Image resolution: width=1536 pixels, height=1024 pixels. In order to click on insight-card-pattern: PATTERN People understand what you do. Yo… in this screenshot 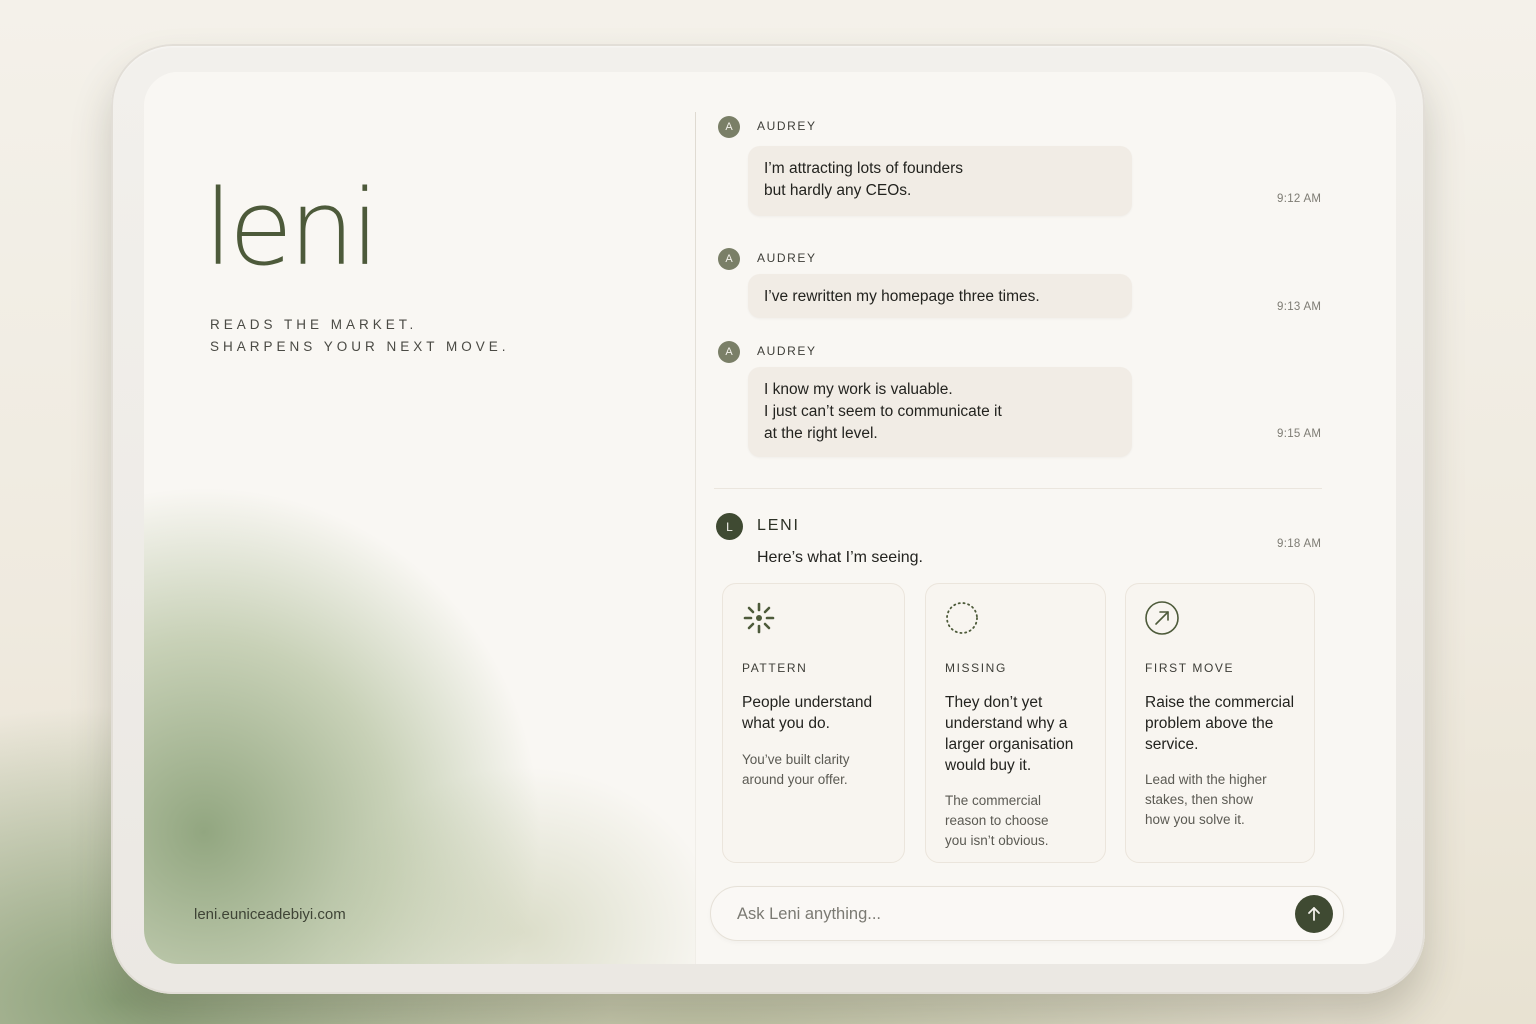, I will do `click(813, 723)`.